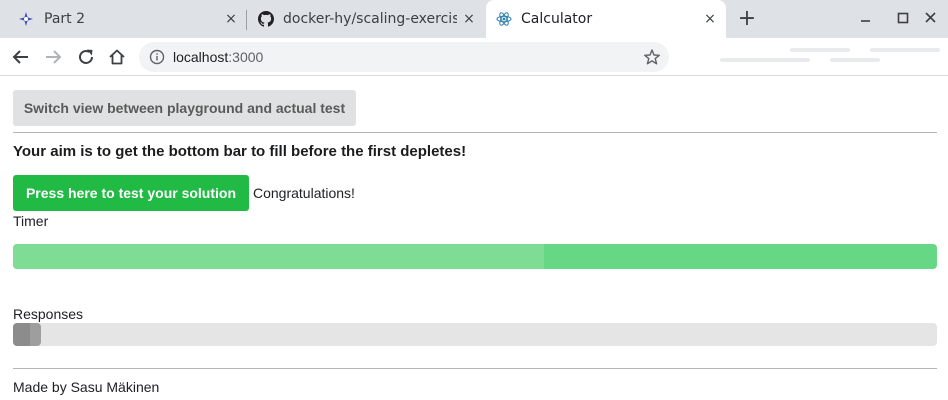  Describe the element at coordinates (86, 387) in the screenshot. I see `footer-credit: Made by Sasu Mäkinen` at that location.